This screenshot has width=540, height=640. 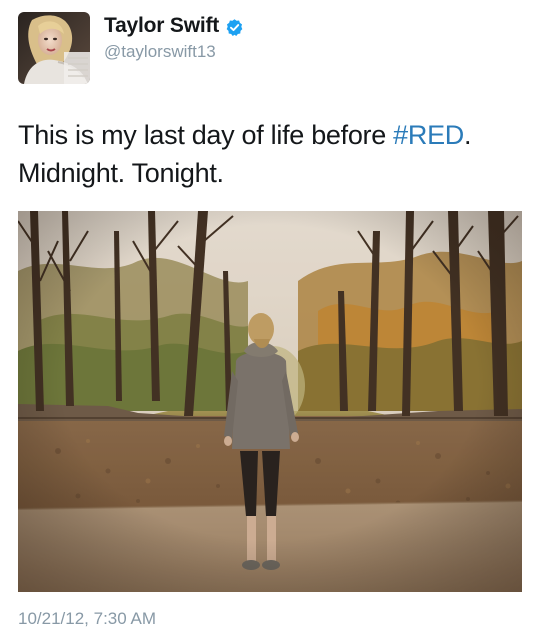 I want to click on tweet-text-suffix: ., so click(x=467, y=135).